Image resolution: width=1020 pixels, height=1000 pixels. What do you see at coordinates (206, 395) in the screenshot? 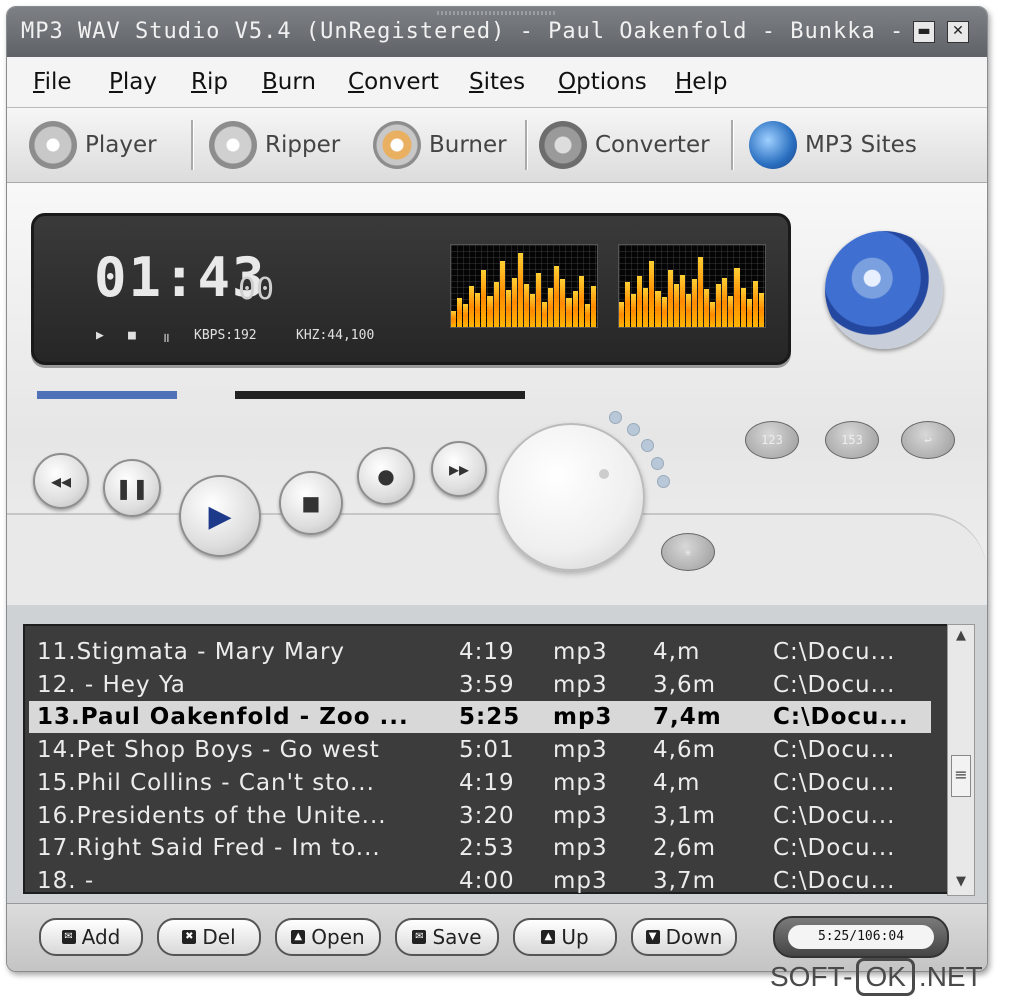
I see `seek-thumb` at bounding box center [206, 395].